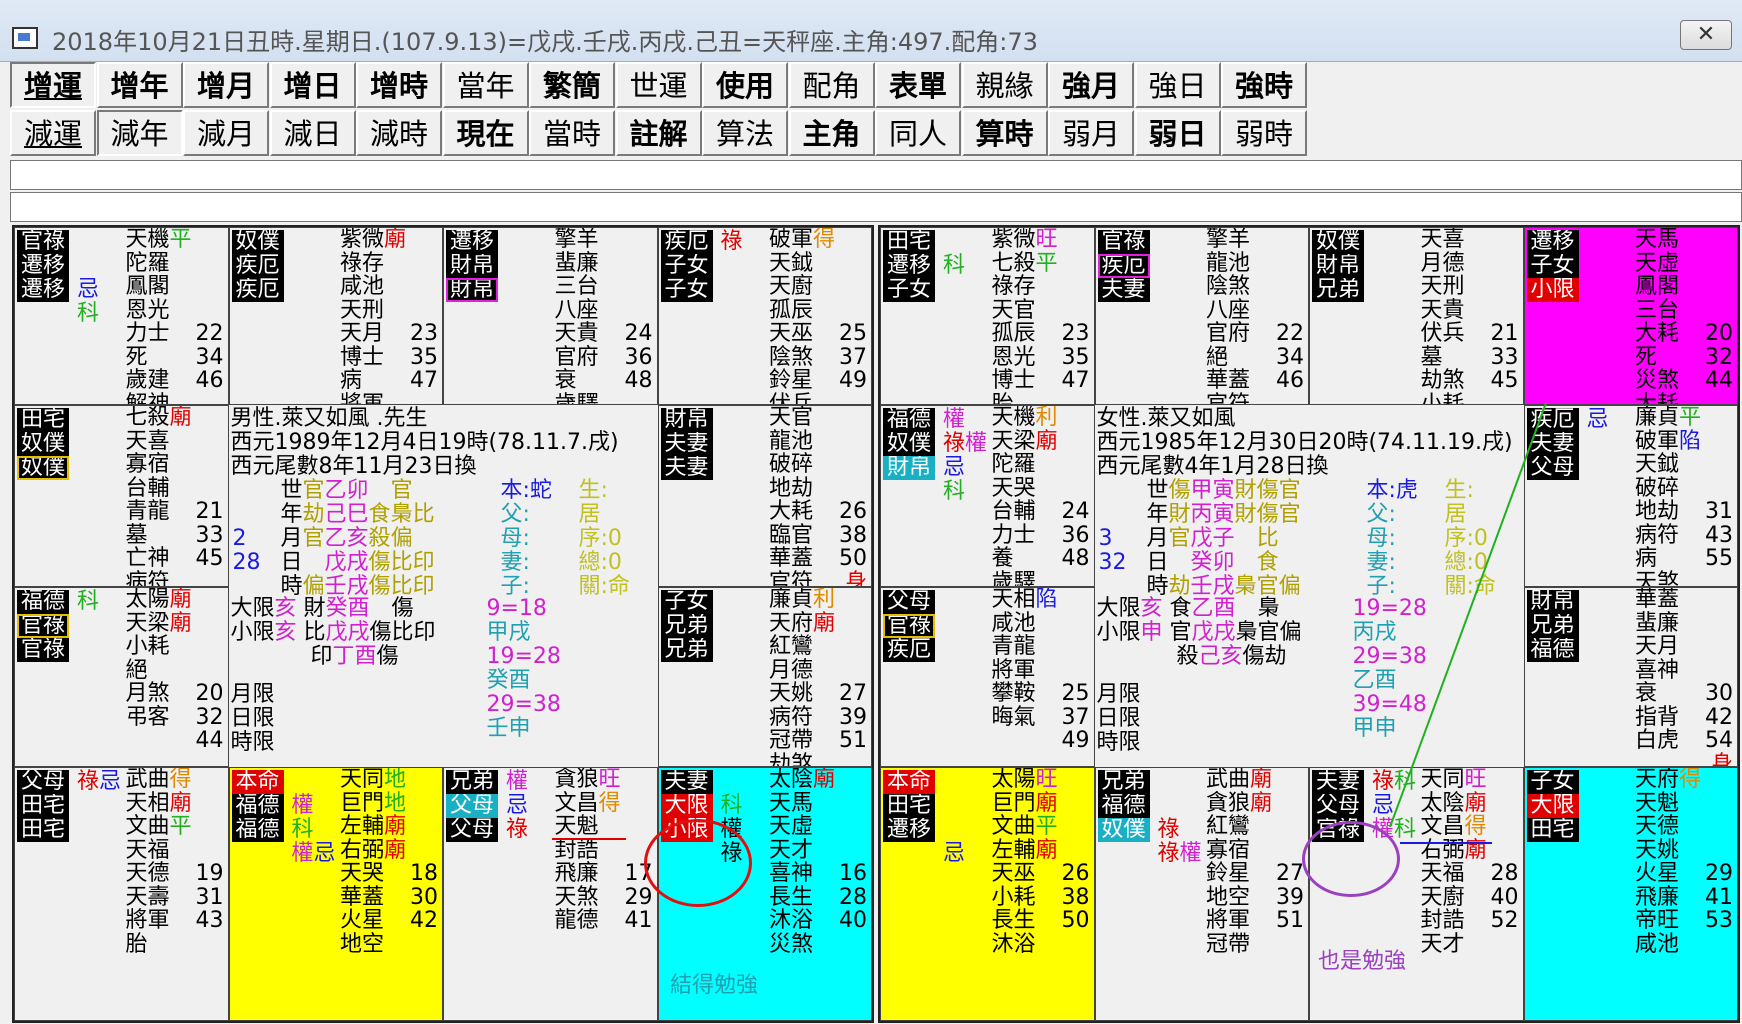 Image resolution: width=1742 pixels, height=1024 pixels. What do you see at coordinates (909, 468) in the screenshot?
I see `palace-label: 財帛` at bounding box center [909, 468].